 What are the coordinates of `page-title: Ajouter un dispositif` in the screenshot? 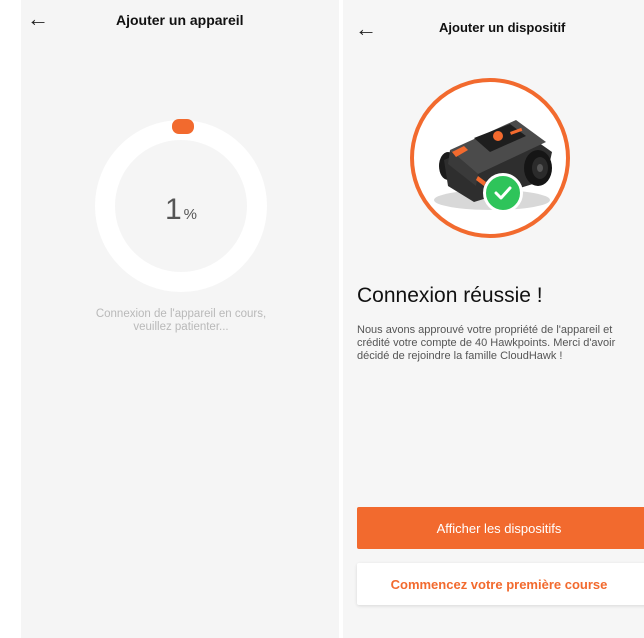 It's located at (502, 27).